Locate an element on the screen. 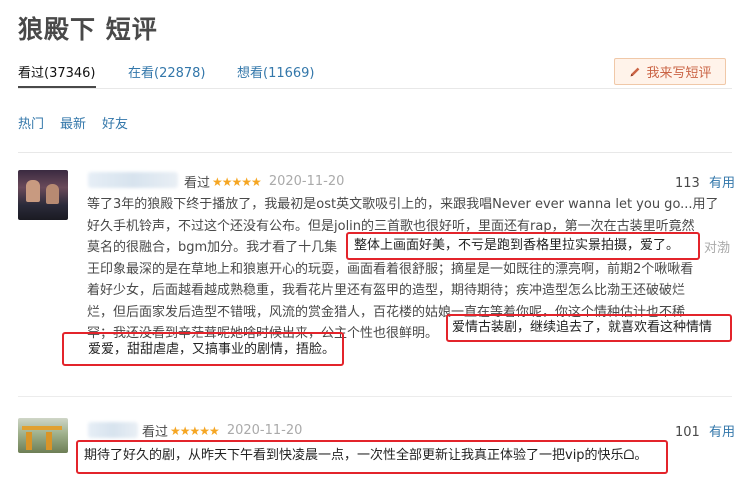 This screenshot has height=497, width=750. page-title: 狼殿下 短评 is located at coordinates (88, 29).